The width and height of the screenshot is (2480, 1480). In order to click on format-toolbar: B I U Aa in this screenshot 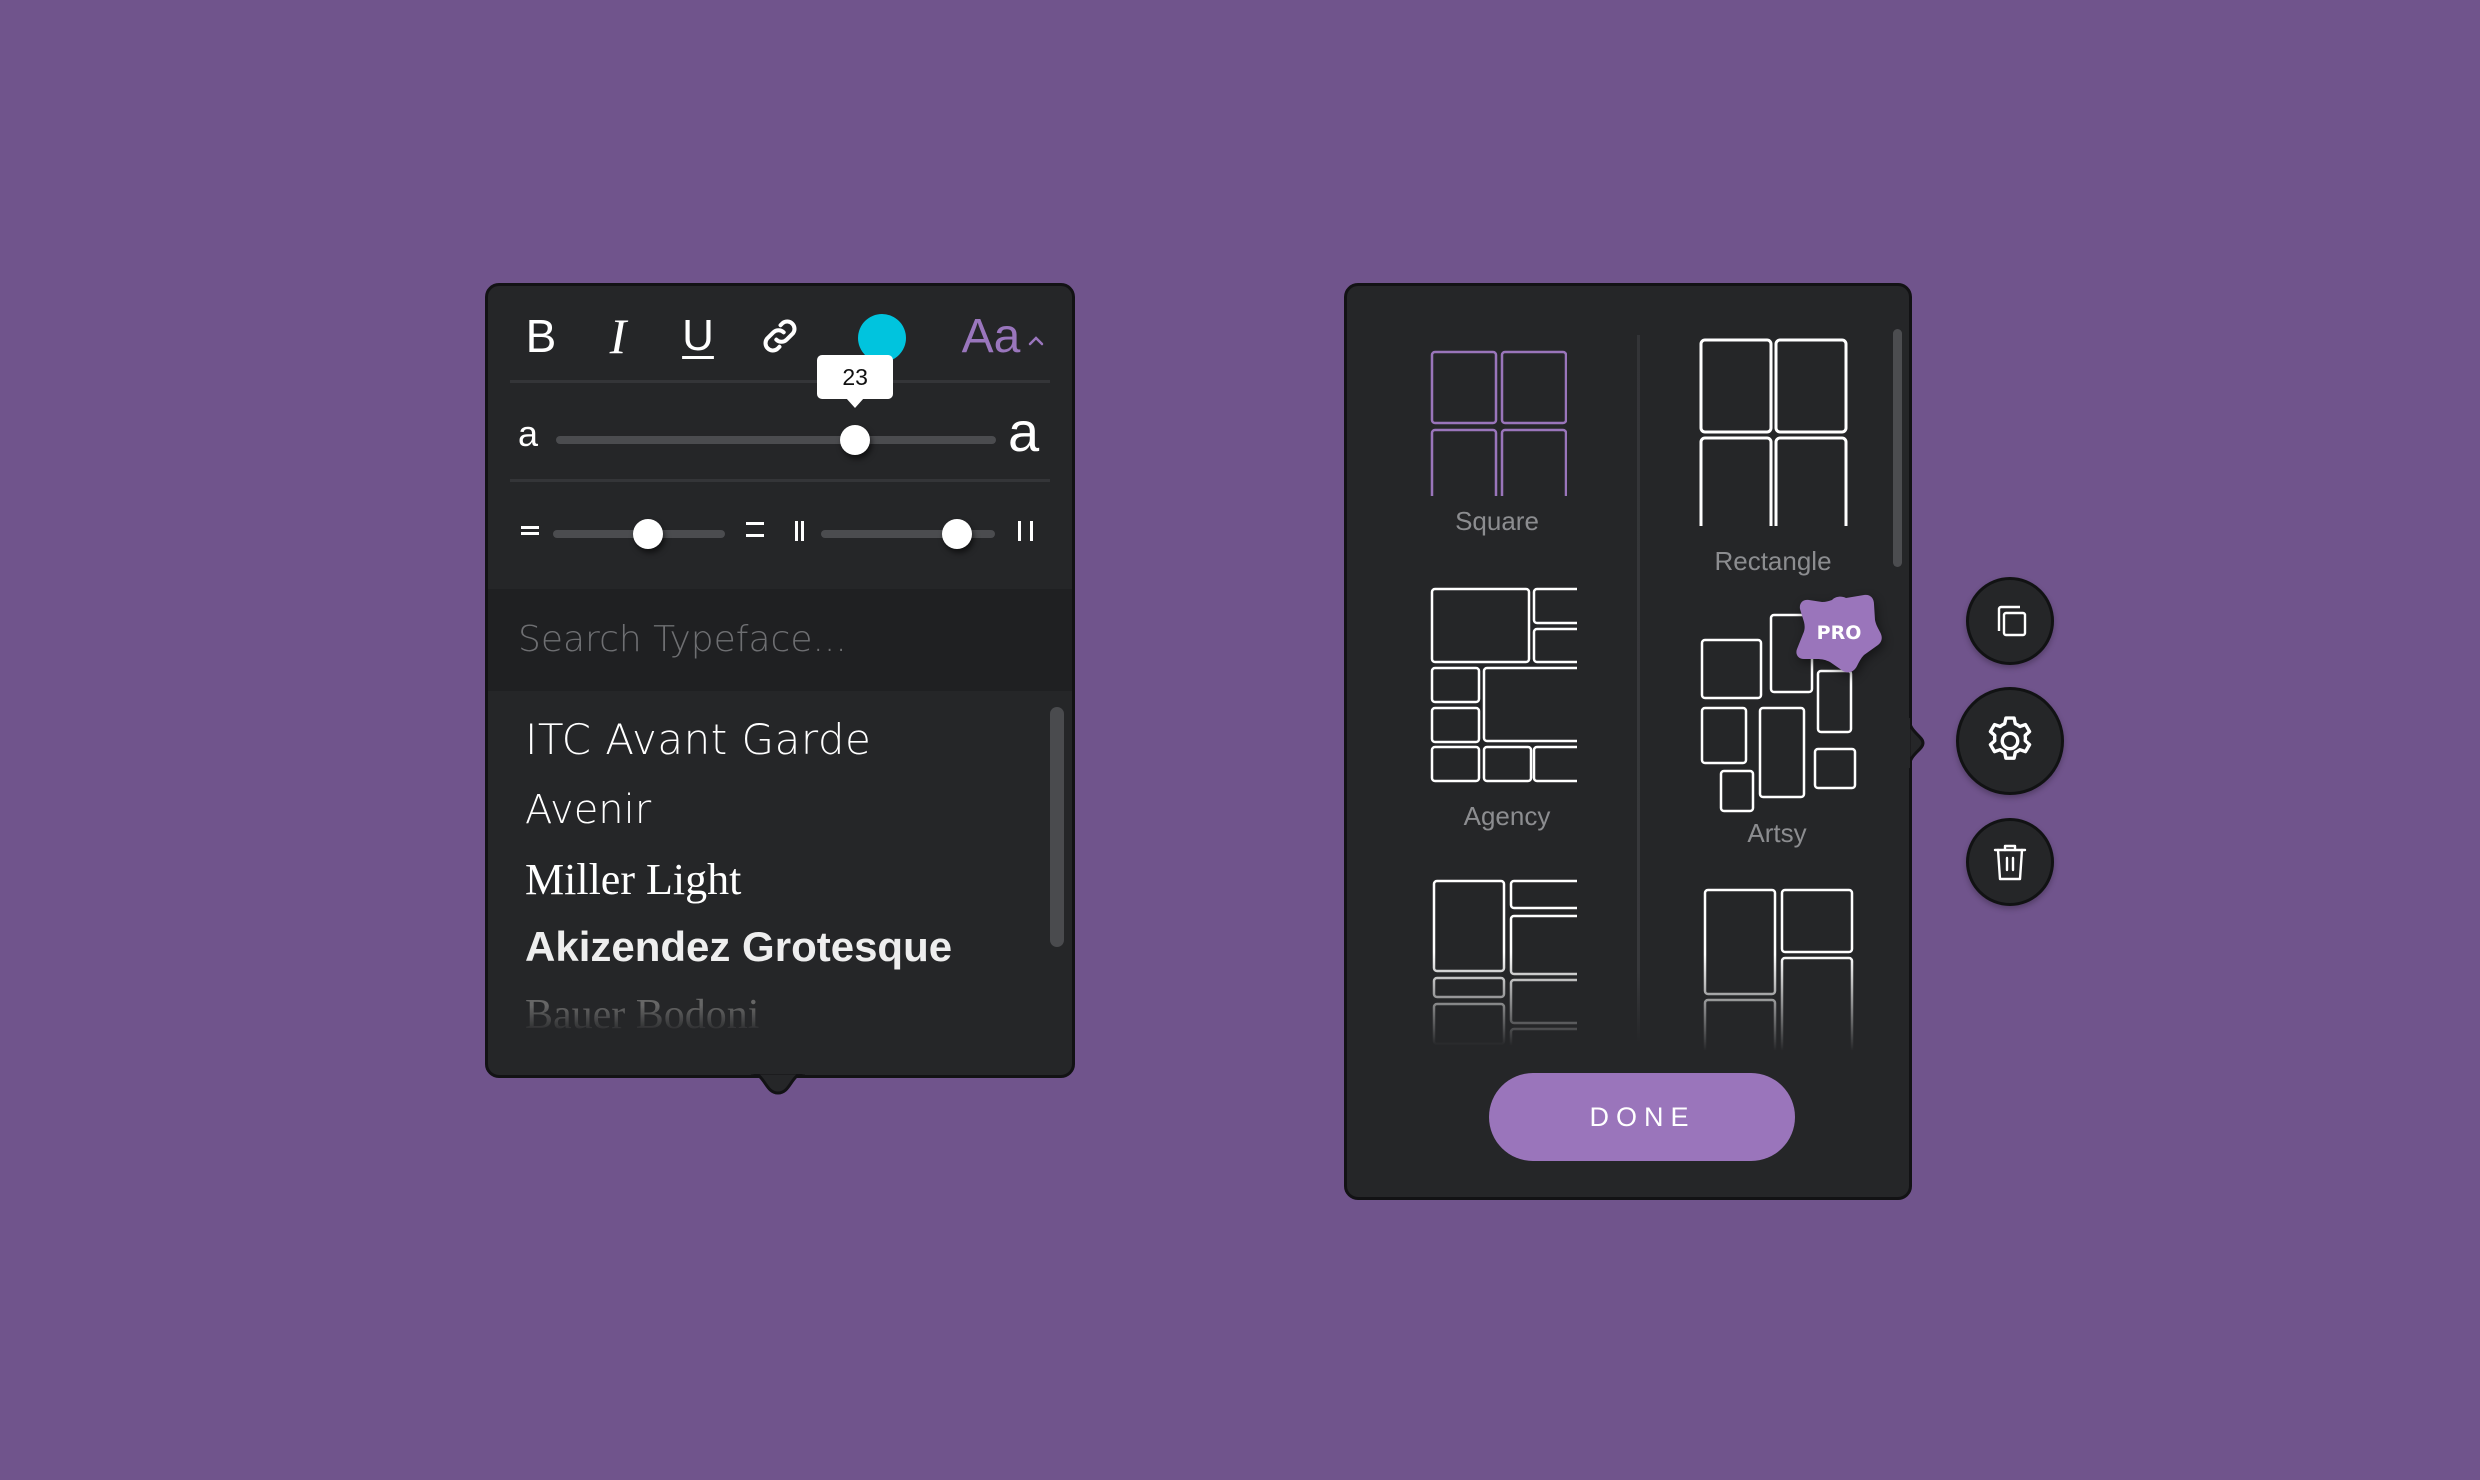, I will do `click(780, 333)`.